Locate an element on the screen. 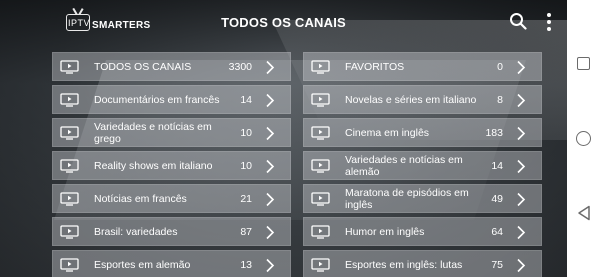 This screenshot has width=600, height=277. category-tile: Variedades e notícias em alemão 14 is located at coordinates (422, 165).